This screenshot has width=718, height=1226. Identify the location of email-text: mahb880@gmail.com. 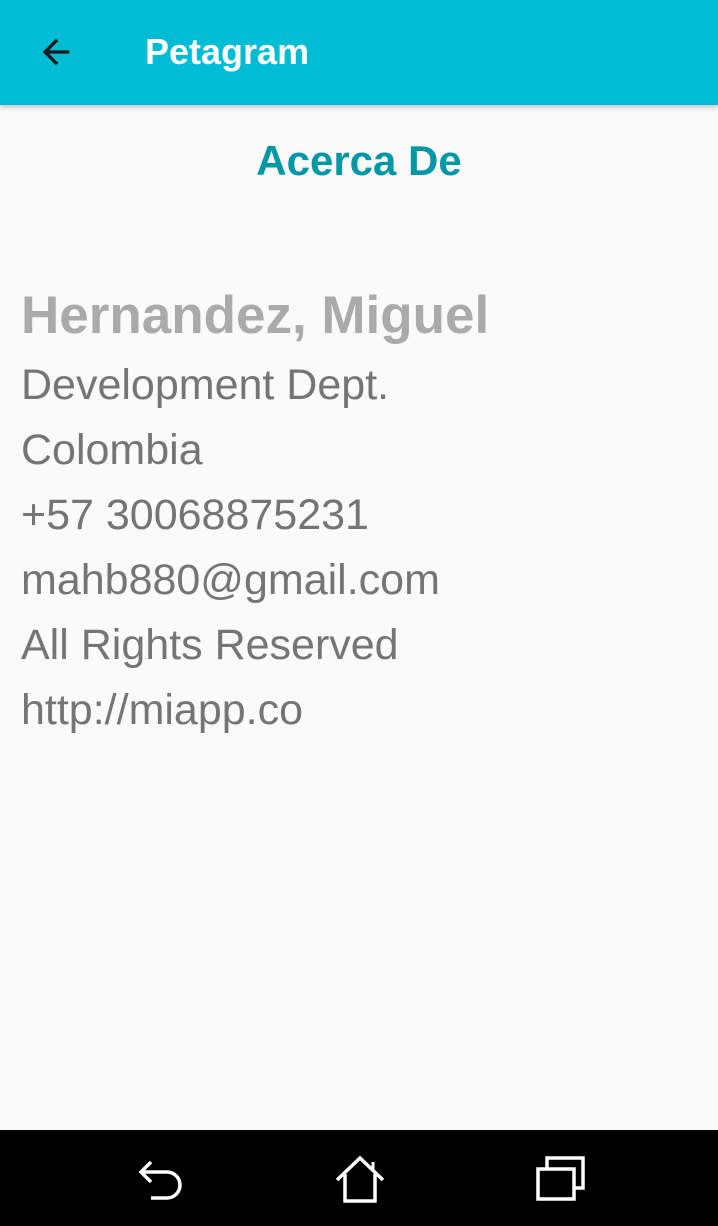
(230, 580).